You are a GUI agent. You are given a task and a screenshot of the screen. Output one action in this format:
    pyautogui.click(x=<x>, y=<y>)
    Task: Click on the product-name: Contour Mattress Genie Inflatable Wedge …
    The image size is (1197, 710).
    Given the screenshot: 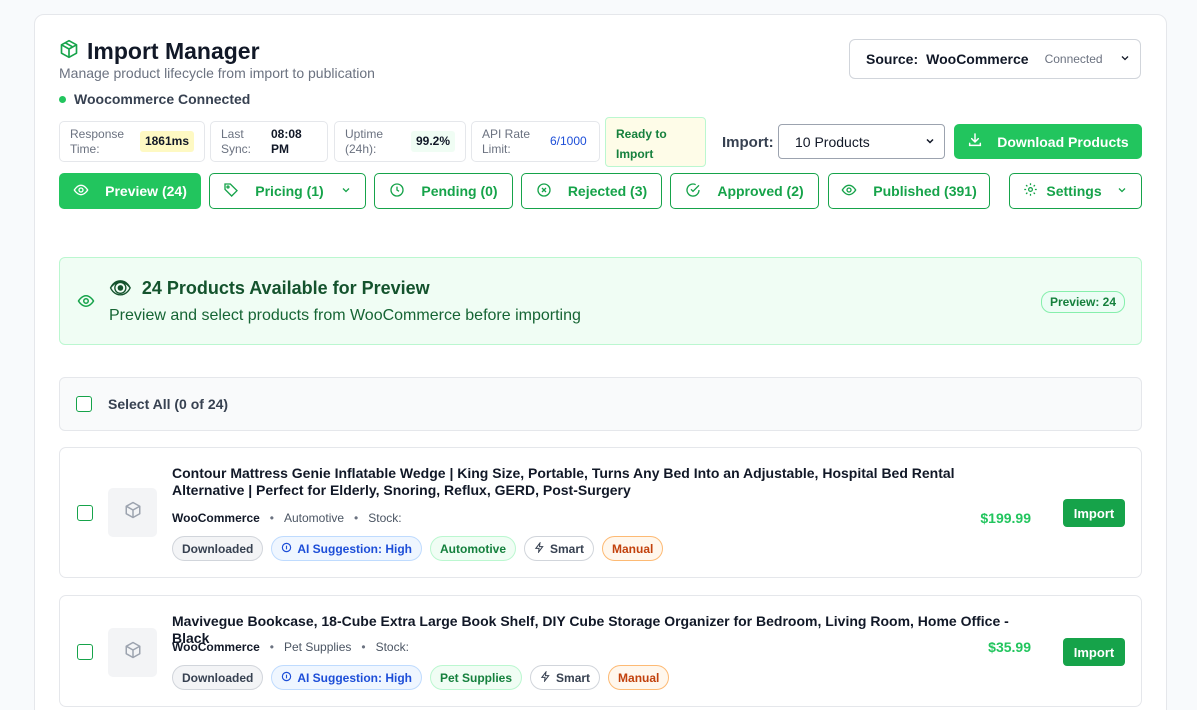 What is the action you would take?
    pyautogui.click(x=563, y=481)
    